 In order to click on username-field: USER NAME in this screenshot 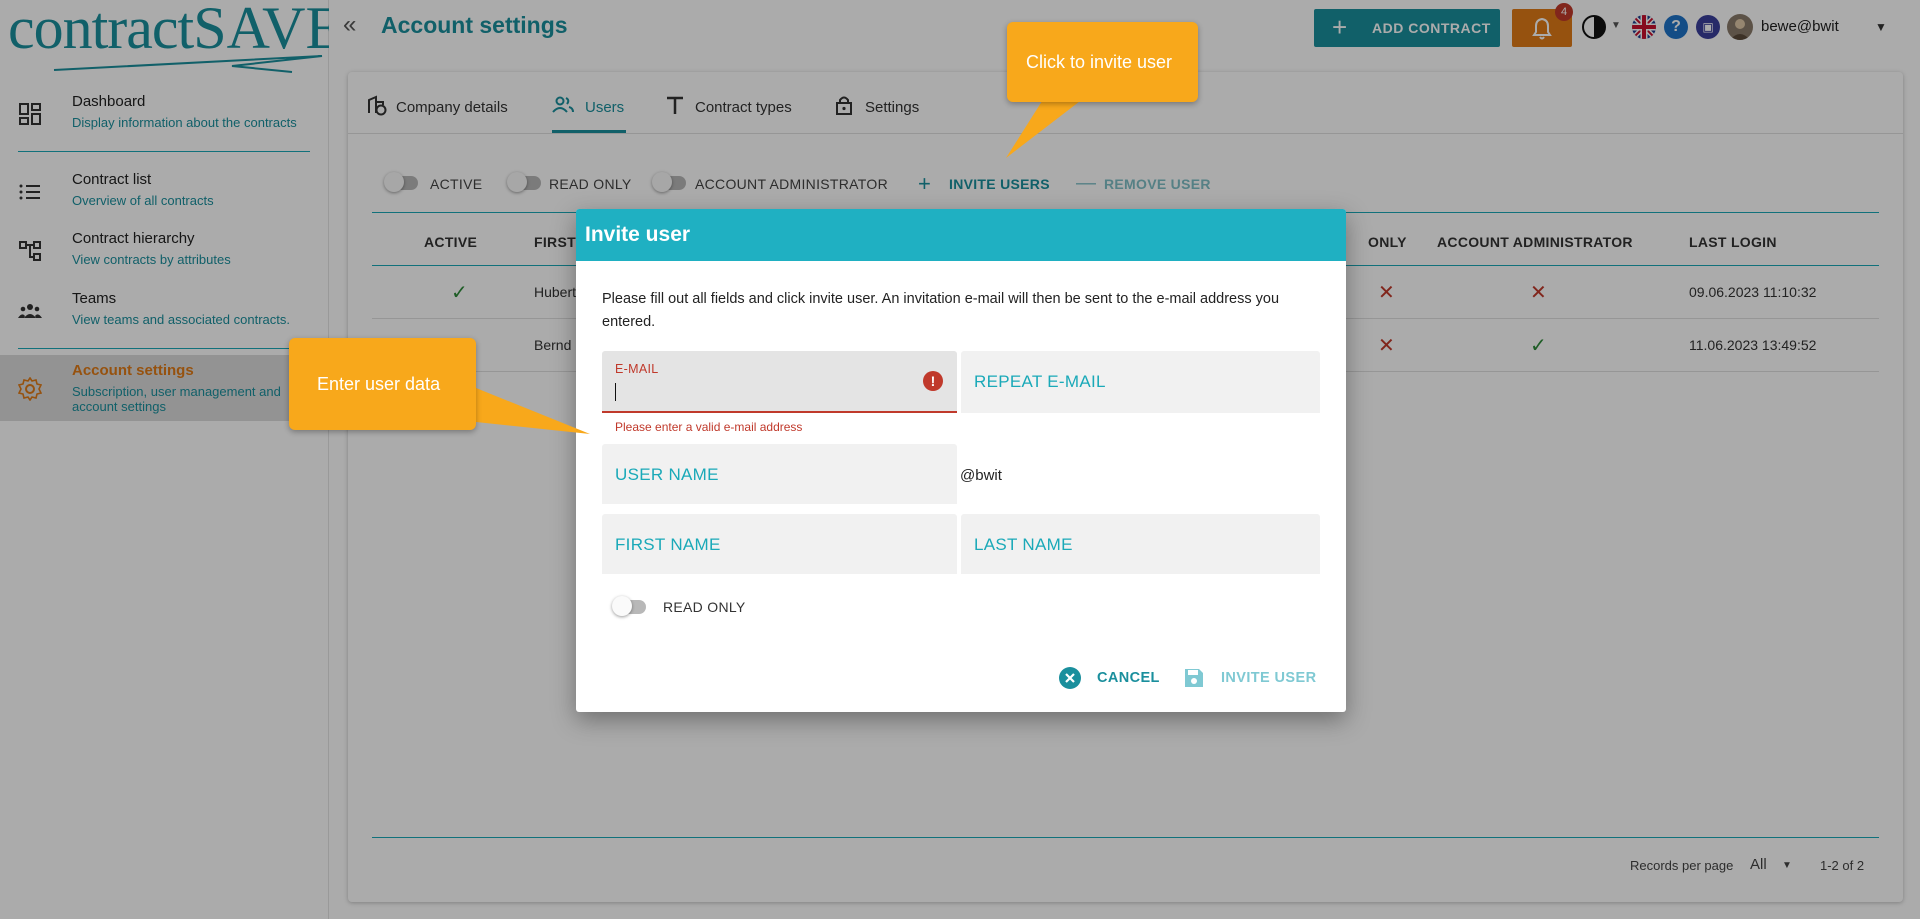, I will do `click(779, 474)`.